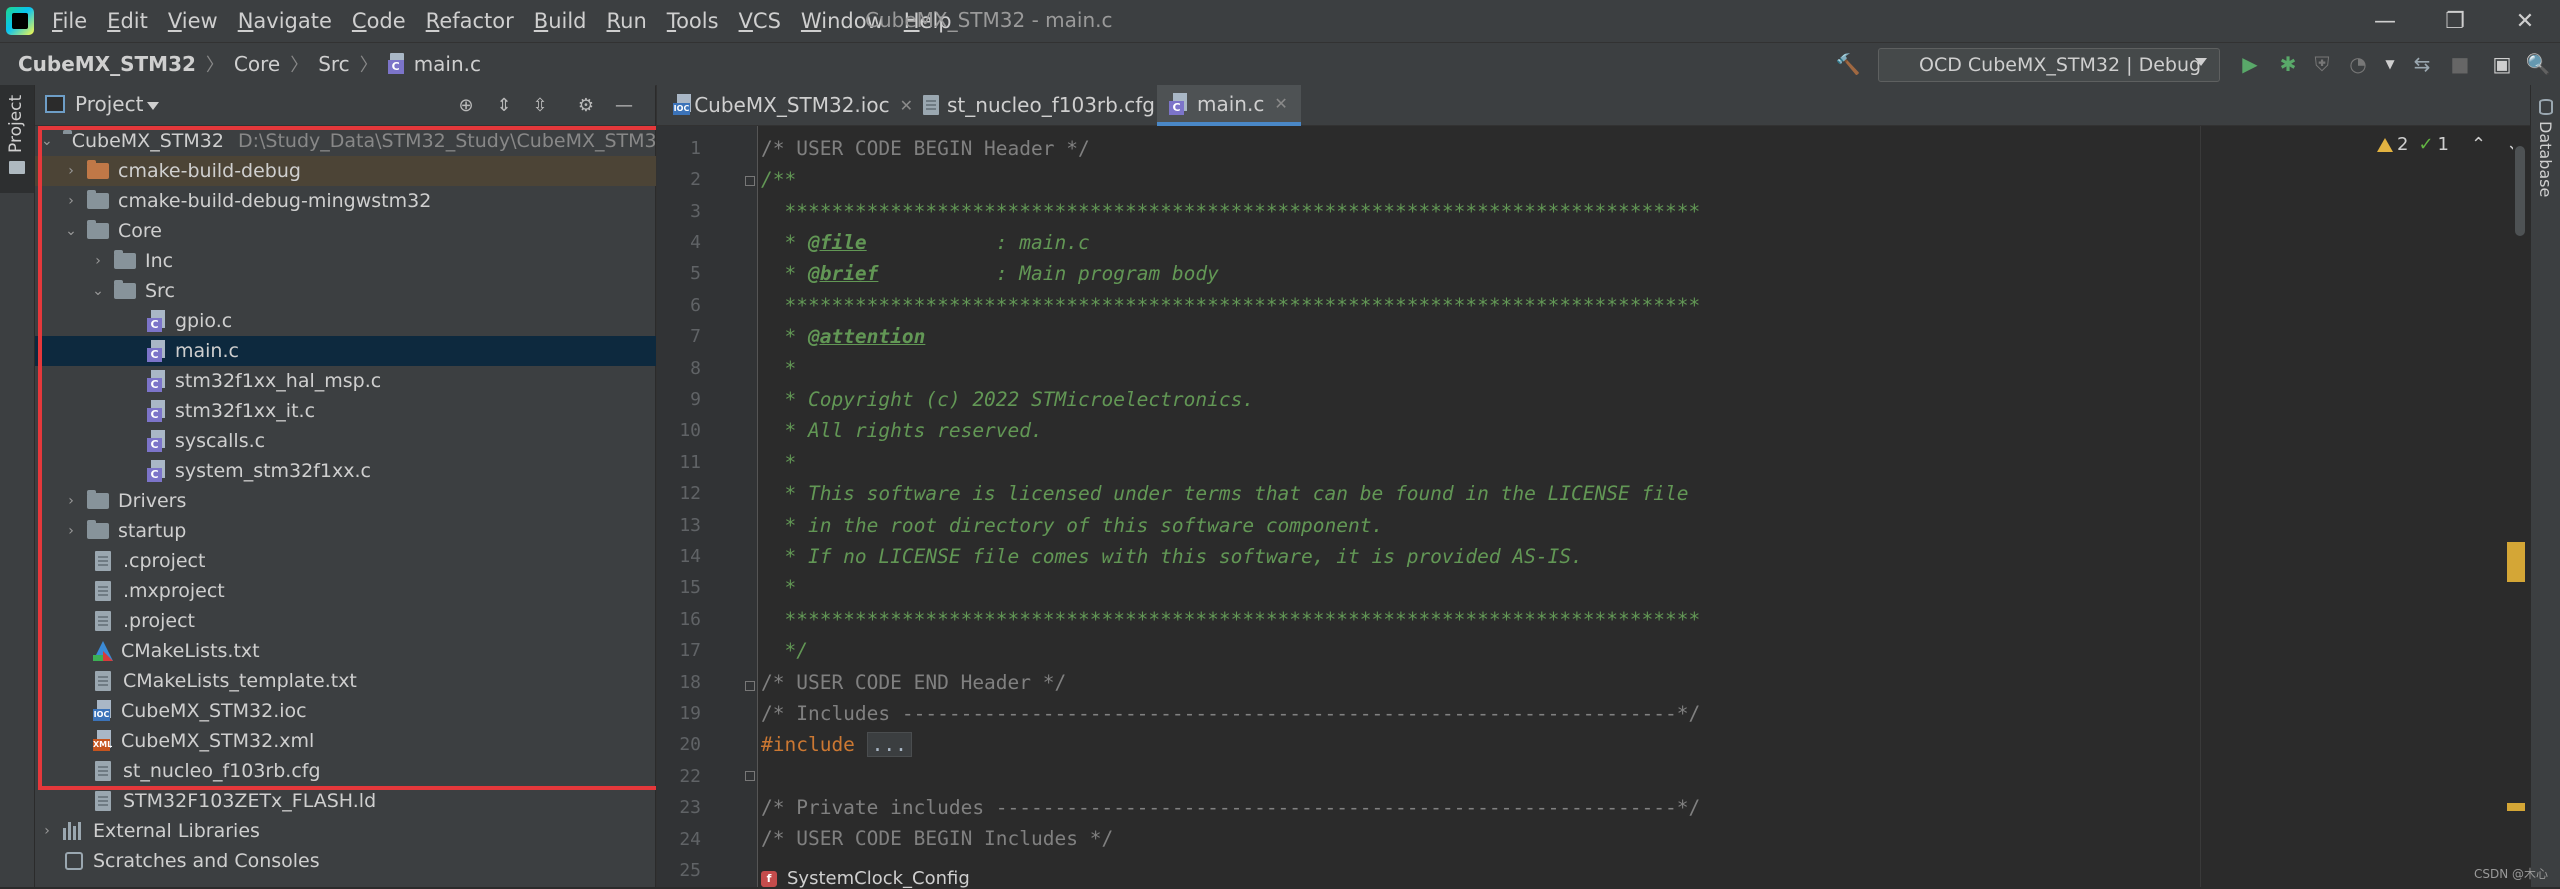 Image resolution: width=2560 pixels, height=889 pixels. I want to click on code-line: * All rights reserved., so click(901, 430).